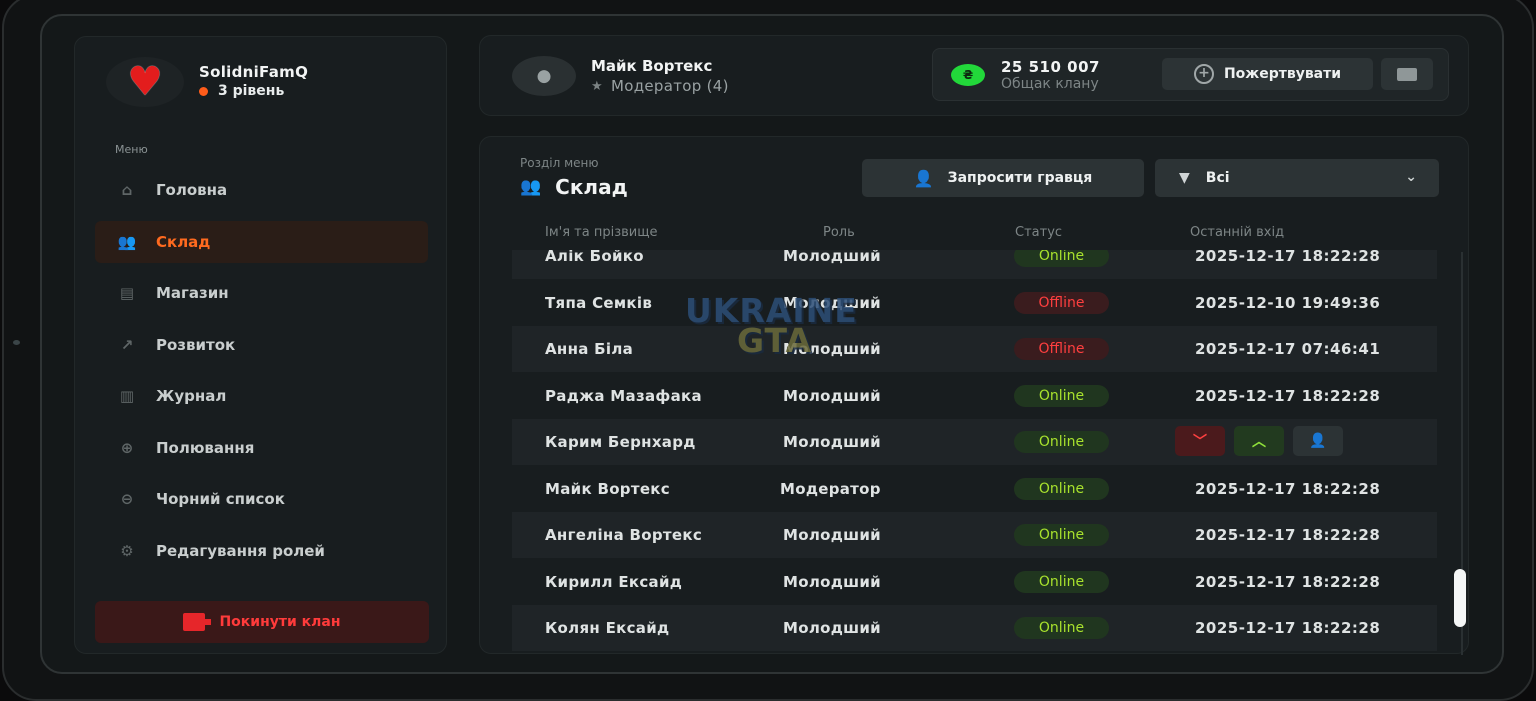 Image resolution: width=1536 pixels, height=701 pixels. What do you see at coordinates (261, 242) in the screenshot?
I see `sidebar-item-warehouse: 👥 Склад` at bounding box center [261, 242].